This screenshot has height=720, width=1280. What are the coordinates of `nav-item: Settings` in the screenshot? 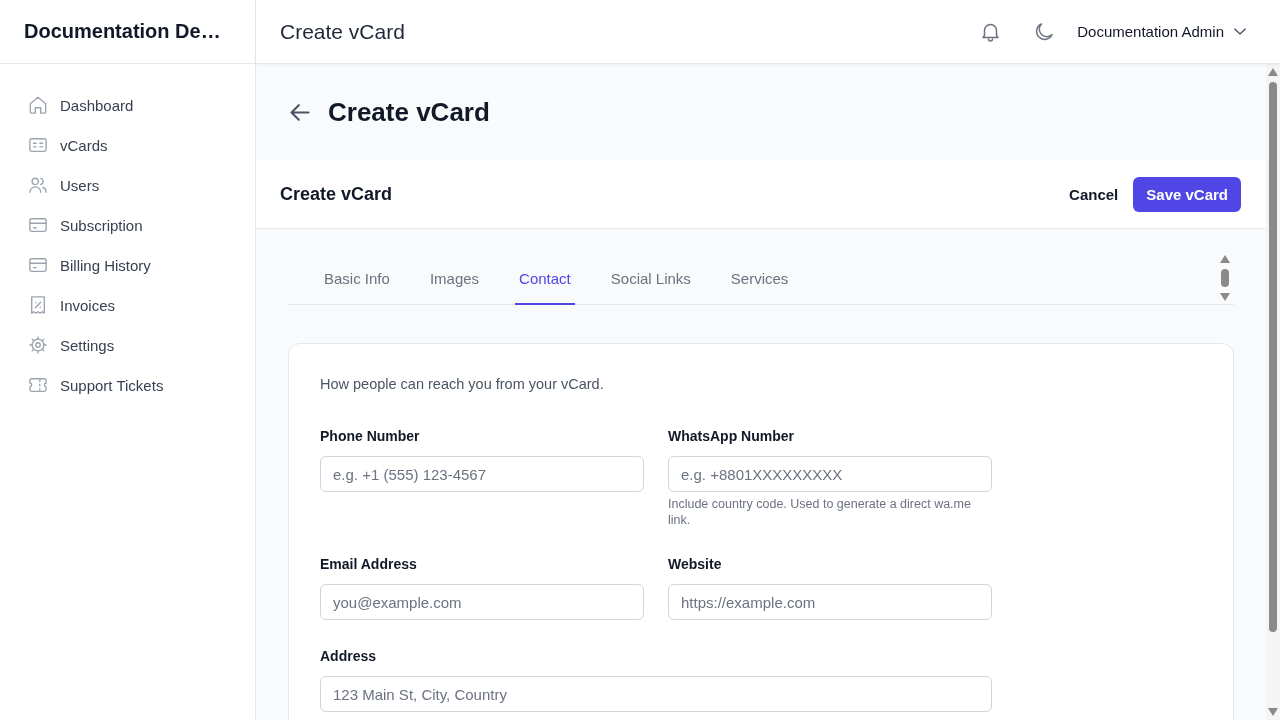 It's located at (127, 345).